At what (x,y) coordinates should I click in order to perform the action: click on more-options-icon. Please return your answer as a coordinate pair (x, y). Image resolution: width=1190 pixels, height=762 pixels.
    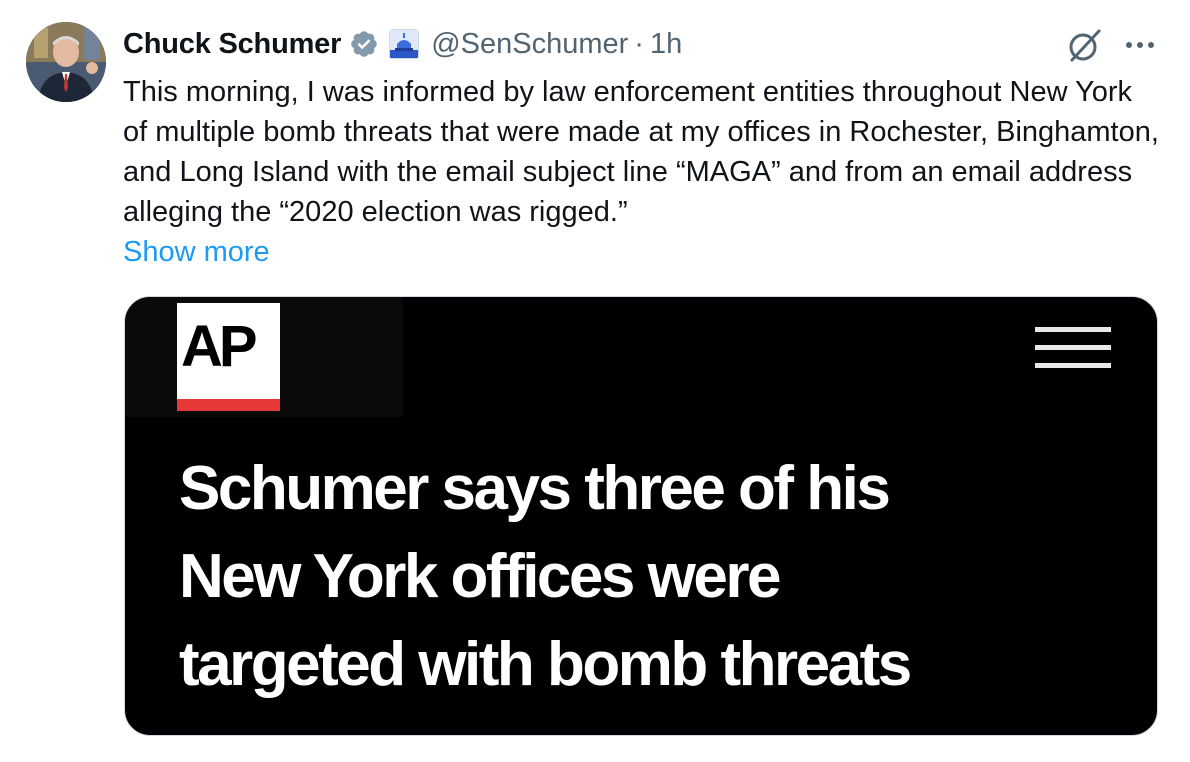
    Looking at the image, I should click on (1140, 45).